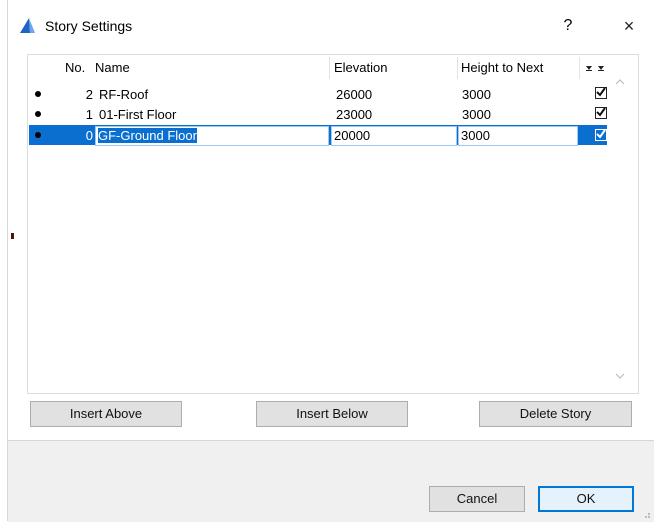 The width and height of the screenshot is (654, 522). Describe the element at coordinates (354, 94) in the screenshot. I see `story-elevation: 26000` at that location.